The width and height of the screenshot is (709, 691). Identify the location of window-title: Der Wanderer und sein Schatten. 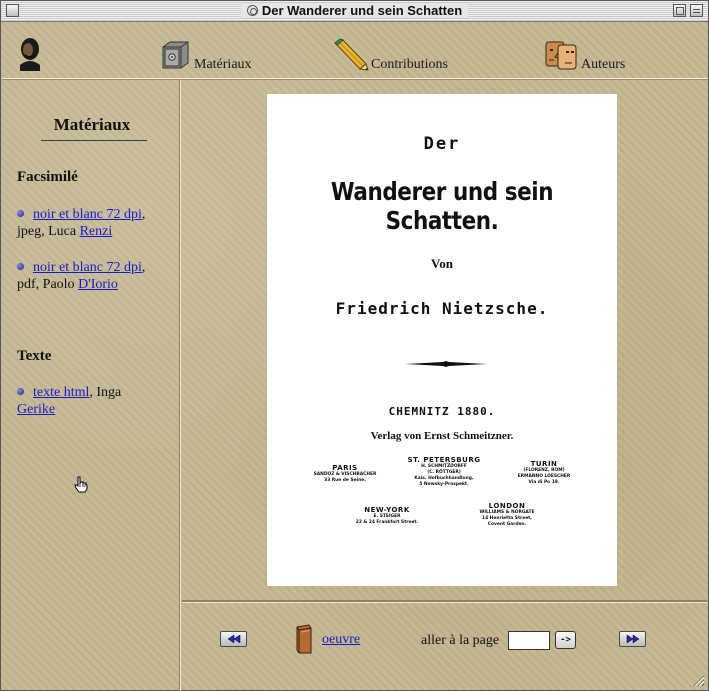
(354, 10).